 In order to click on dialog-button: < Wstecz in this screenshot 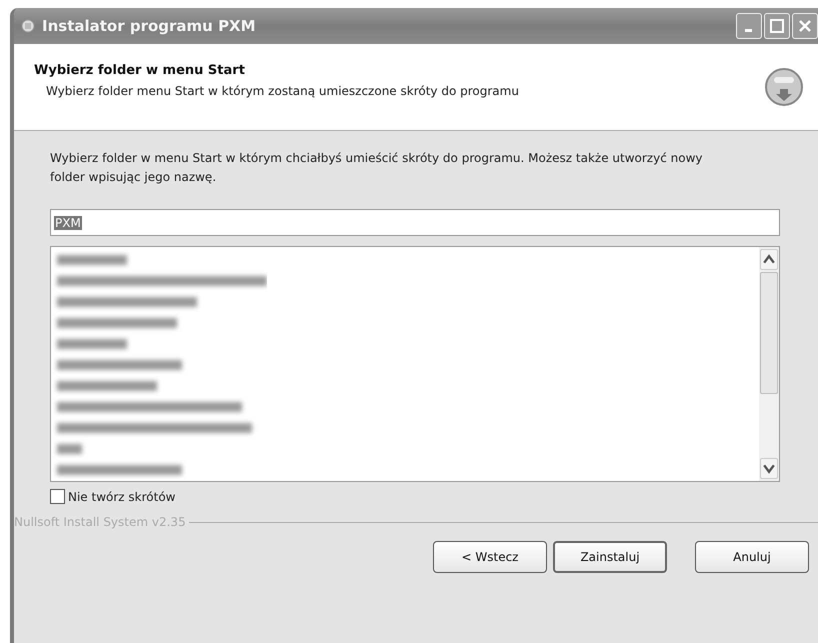, I will do `click(490, 557)`.